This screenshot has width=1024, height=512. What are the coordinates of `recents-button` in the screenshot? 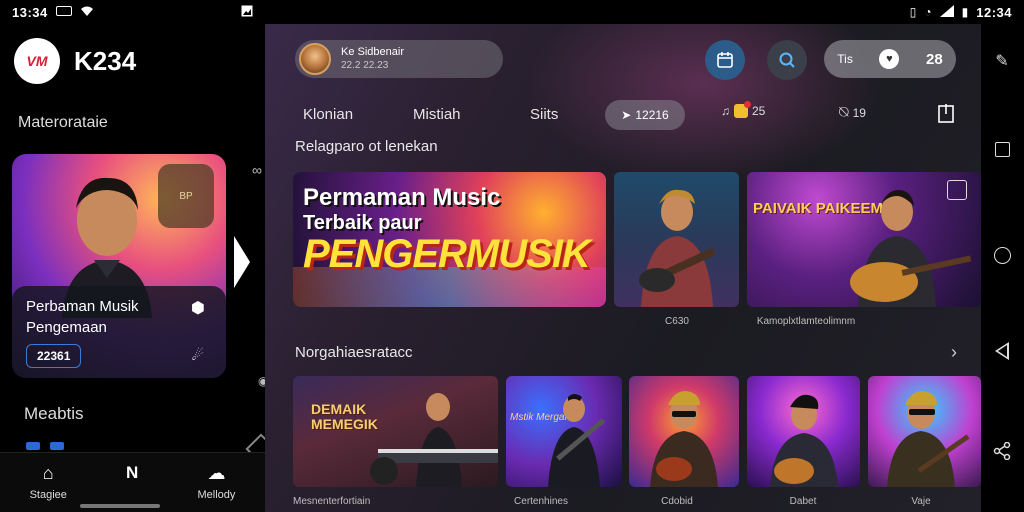 It's located at (1002, 149).